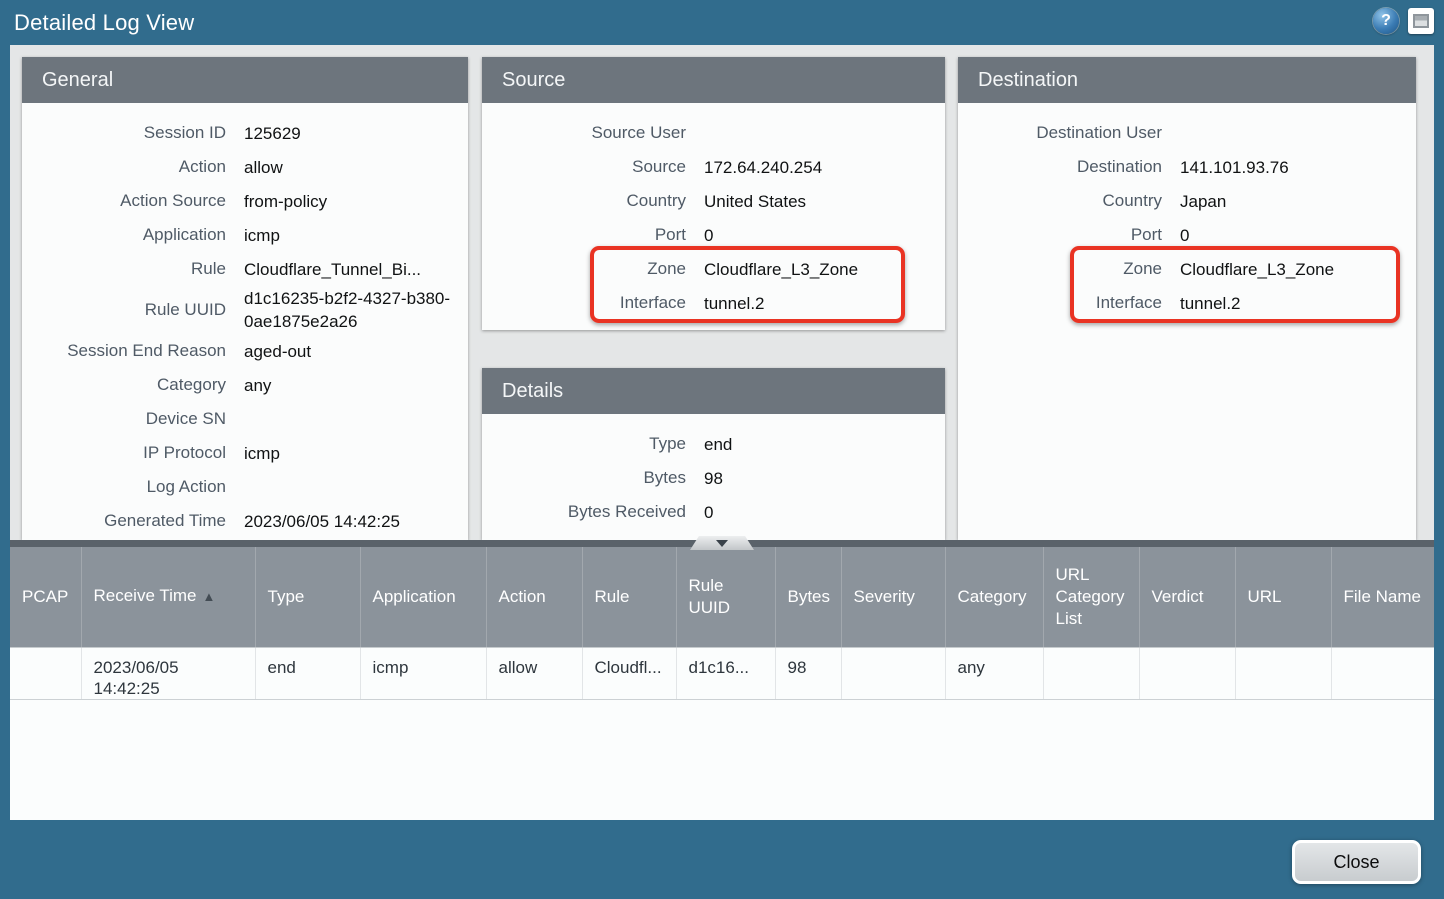  What do you see at coordinates (1142, 268) in the screenshot?
I see `field-label: Zone` at bounding box center [1142, 268].